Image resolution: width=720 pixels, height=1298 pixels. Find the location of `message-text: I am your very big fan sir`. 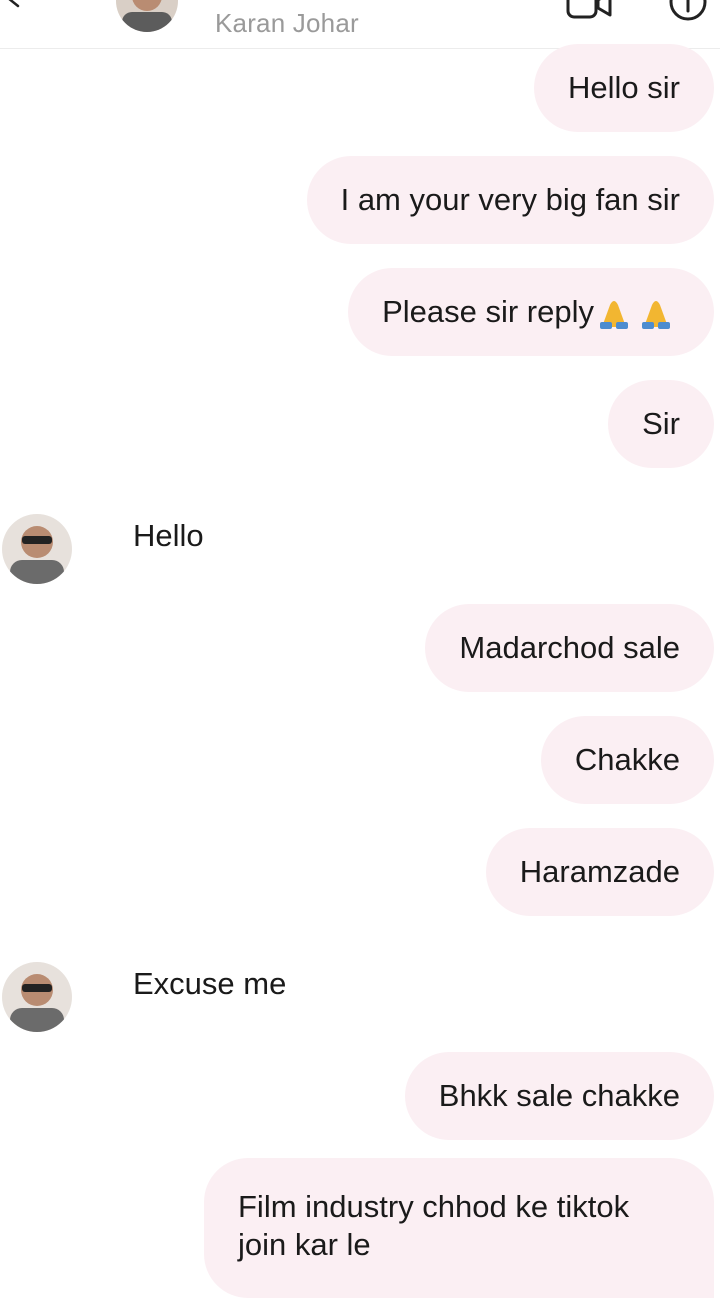

message-text: I am your very big fan sir is located at coordinates (510, 199).